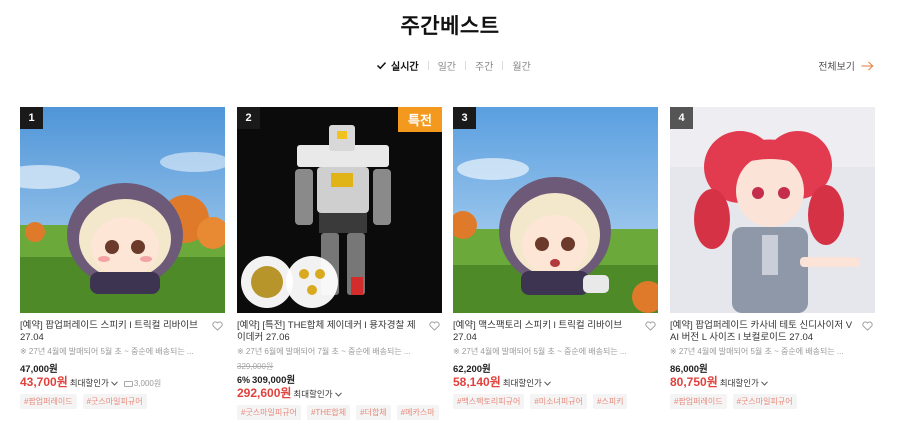  Describe the element at coordinates (772, 381) in the screenshot. I see `sale-price-row: 80,750원 최대할인가` at that location.